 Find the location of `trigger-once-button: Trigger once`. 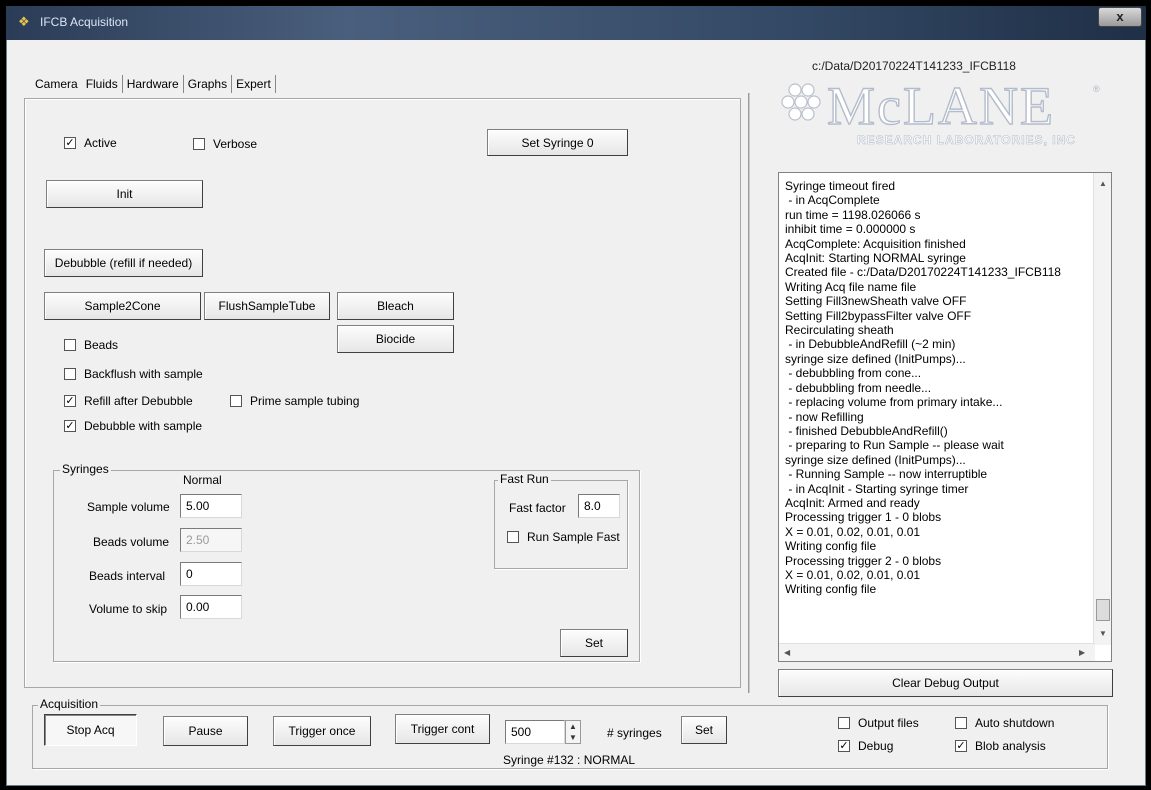

trigger-once-button: Trigger once is located at coordinates (322, 731).